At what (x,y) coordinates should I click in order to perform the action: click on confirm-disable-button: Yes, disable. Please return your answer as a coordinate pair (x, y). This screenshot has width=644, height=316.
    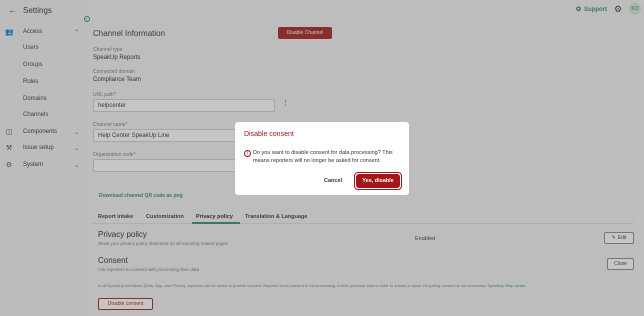
    Looking at the image, I should click on (378, 181).